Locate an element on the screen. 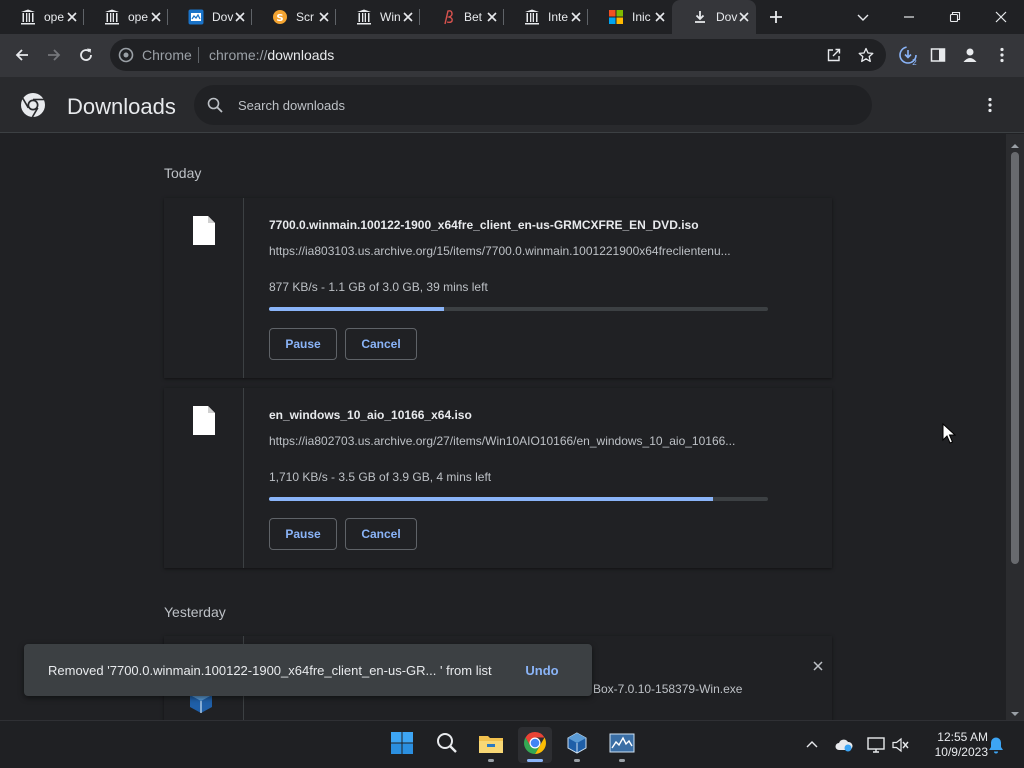 This screenshot has width=1024, height=768. tab-title: Inte is located at coordinates (558, 17).